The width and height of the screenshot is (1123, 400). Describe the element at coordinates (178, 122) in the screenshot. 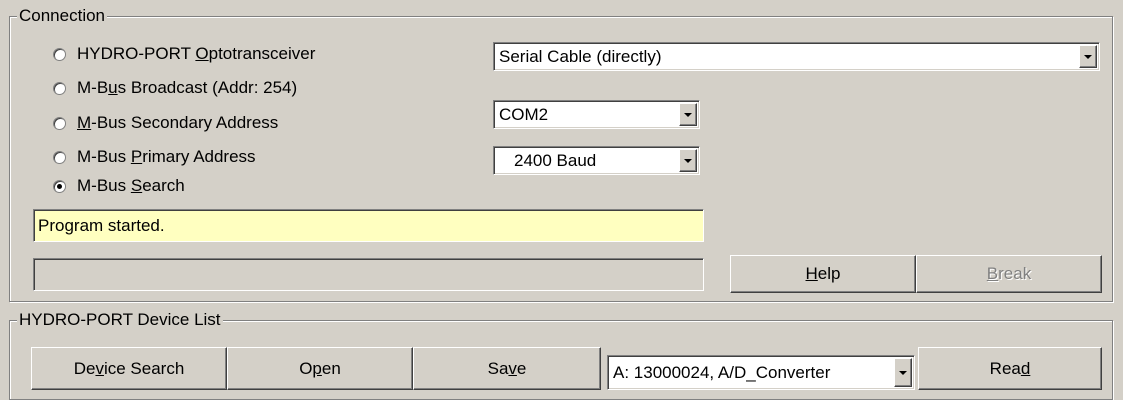

I see `radio-label: M-Bus Secondary Address` at that location.